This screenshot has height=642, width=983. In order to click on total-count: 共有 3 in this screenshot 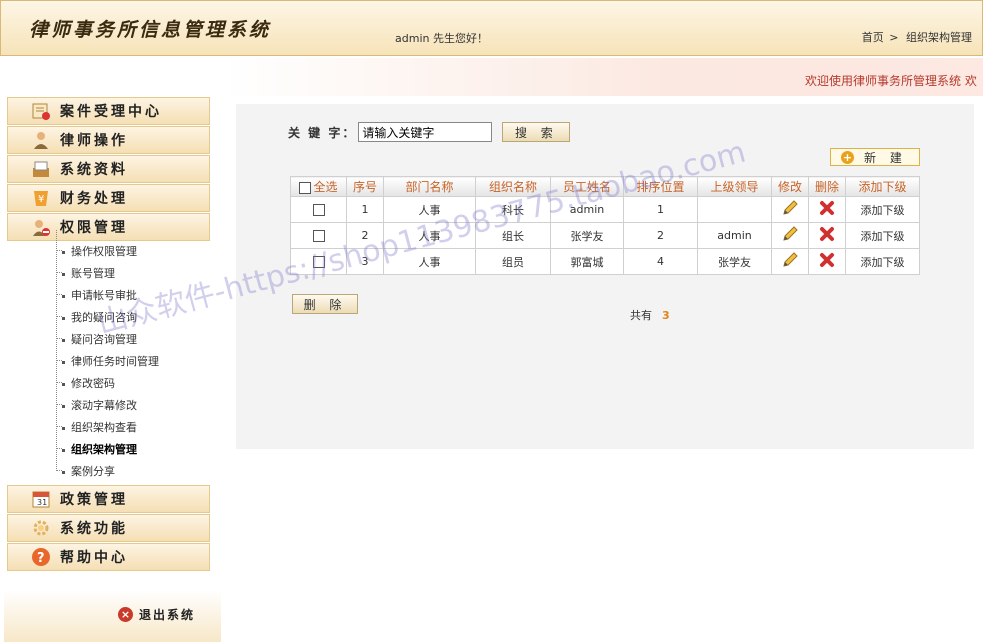, I will do `click(650, 315)`.